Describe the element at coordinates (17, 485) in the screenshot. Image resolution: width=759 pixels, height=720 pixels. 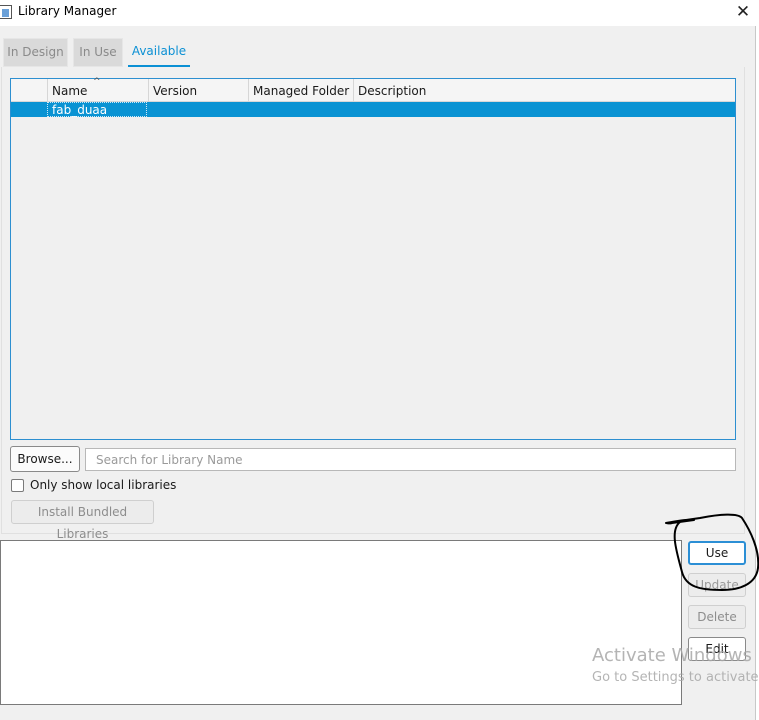
I see `local-only-checkbox` at that location.